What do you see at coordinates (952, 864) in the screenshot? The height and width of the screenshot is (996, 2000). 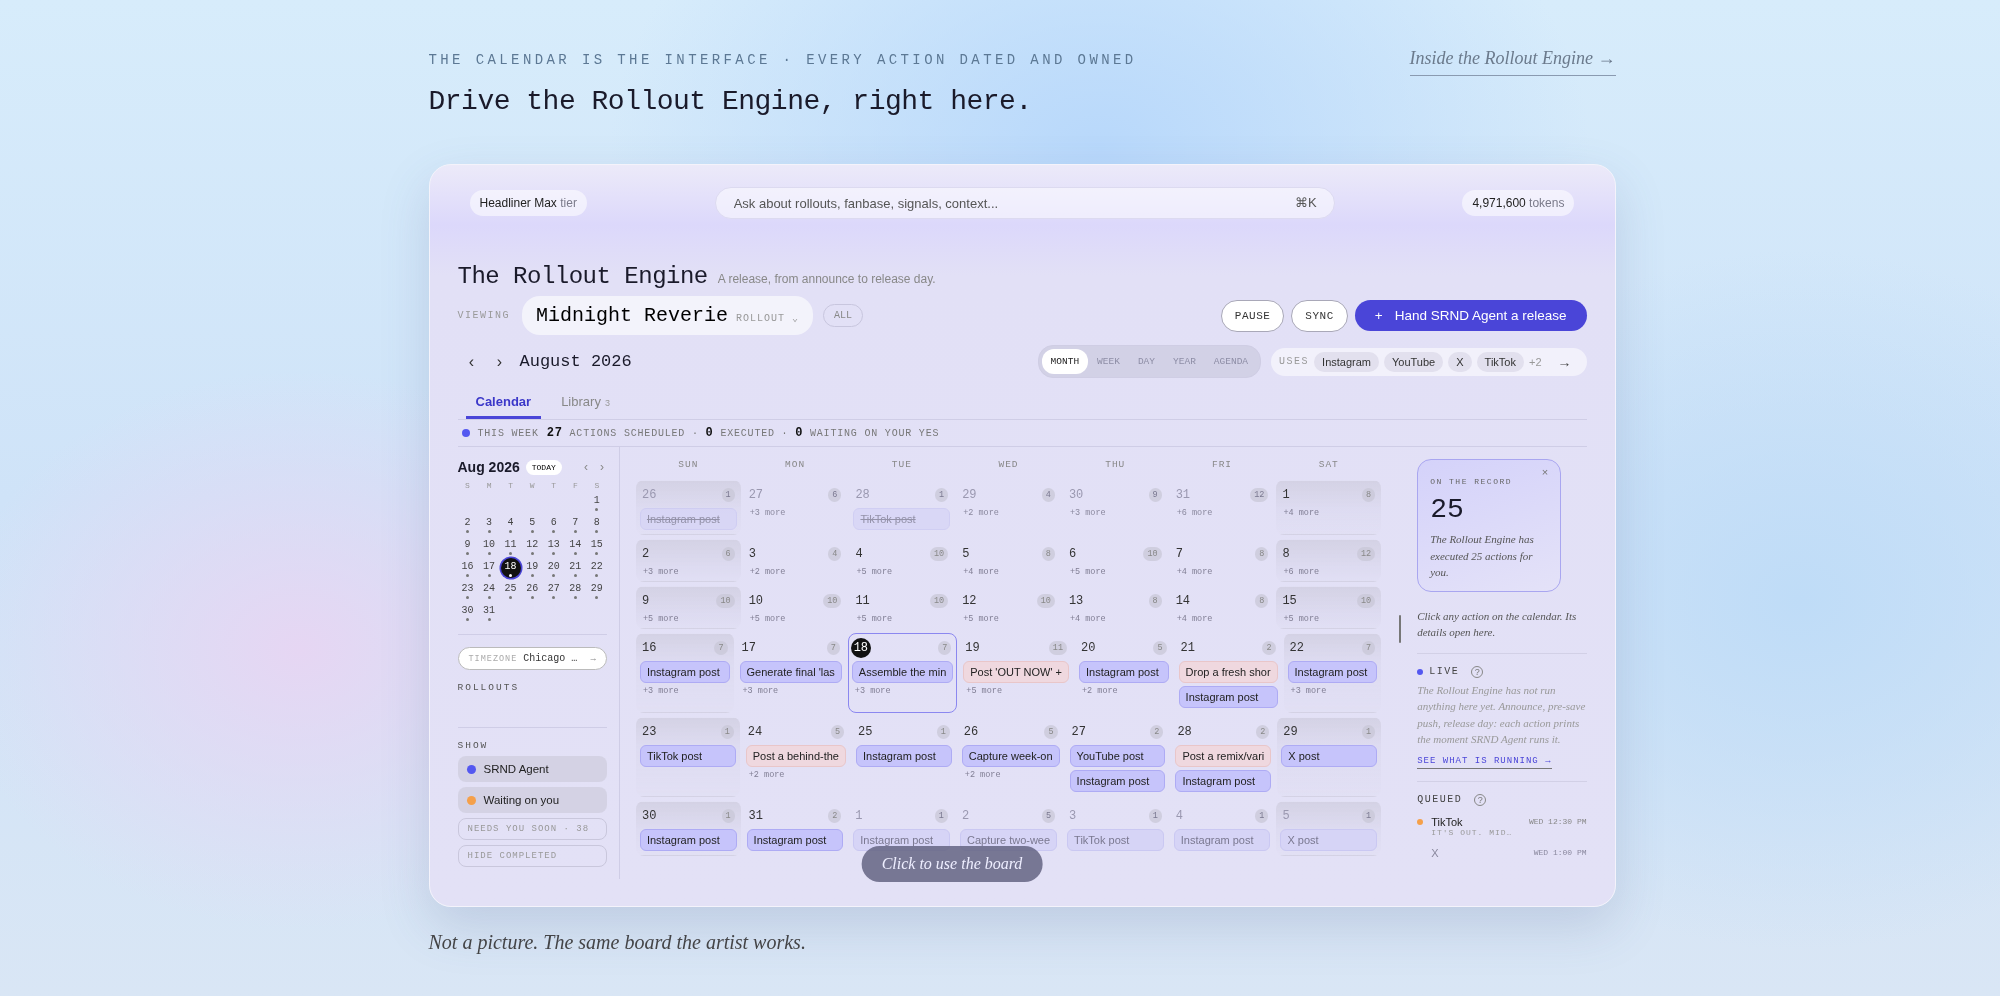 I see `use-board-button: Click to use the board` at bounding box center [952, 864].